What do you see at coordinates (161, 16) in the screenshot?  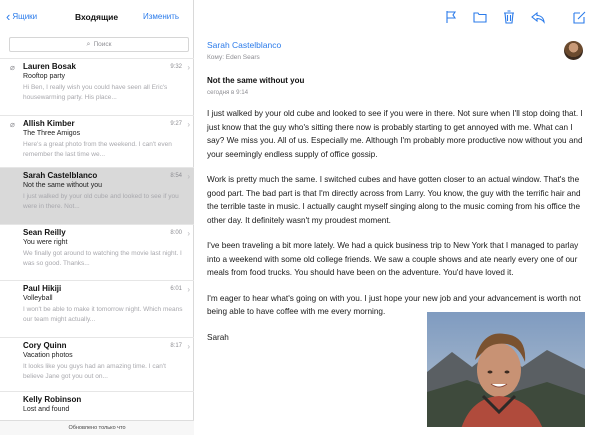 I see `edit-button: Изменить` at bounding box center [161, 16].